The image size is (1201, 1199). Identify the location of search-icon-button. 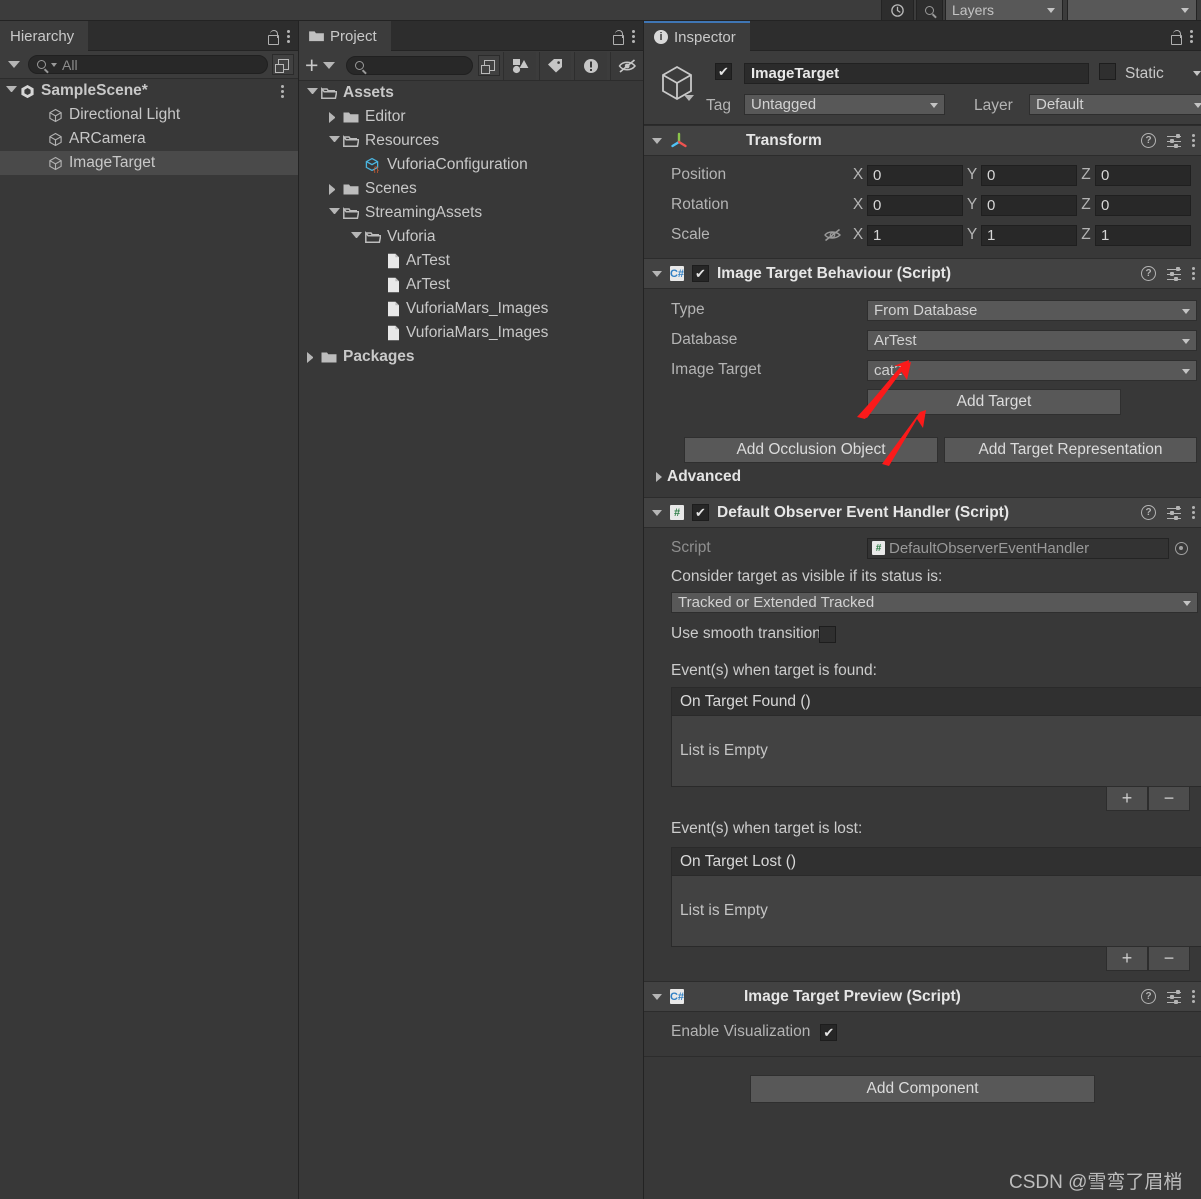
(929, 10).